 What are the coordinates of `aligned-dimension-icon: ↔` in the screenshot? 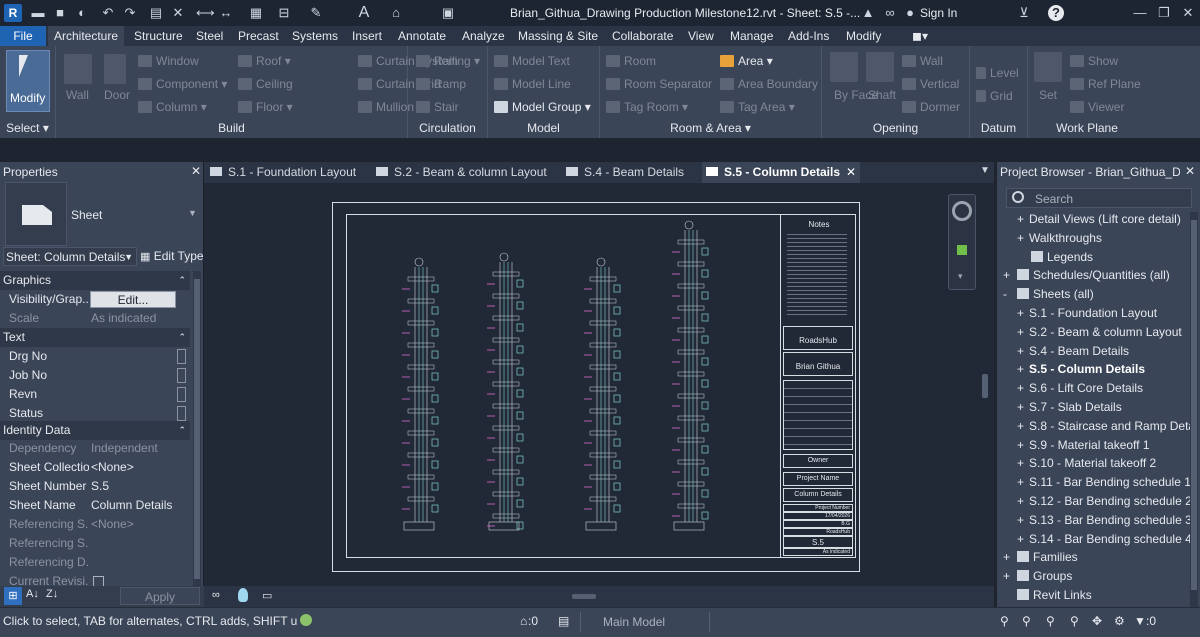 It's located at (226, 13).